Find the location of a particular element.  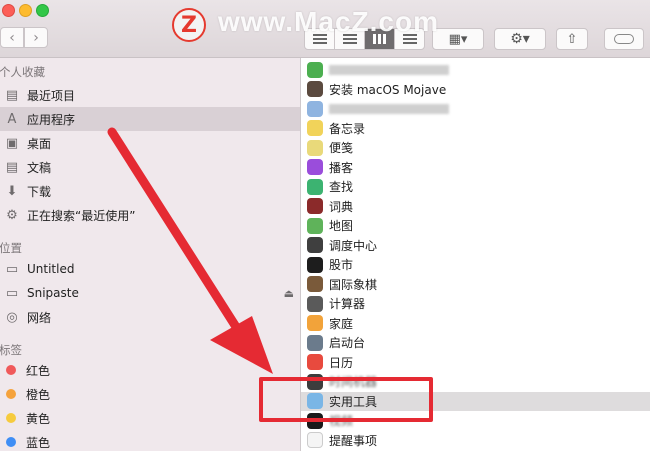

arrow-head is located at coordinates (241, 345).